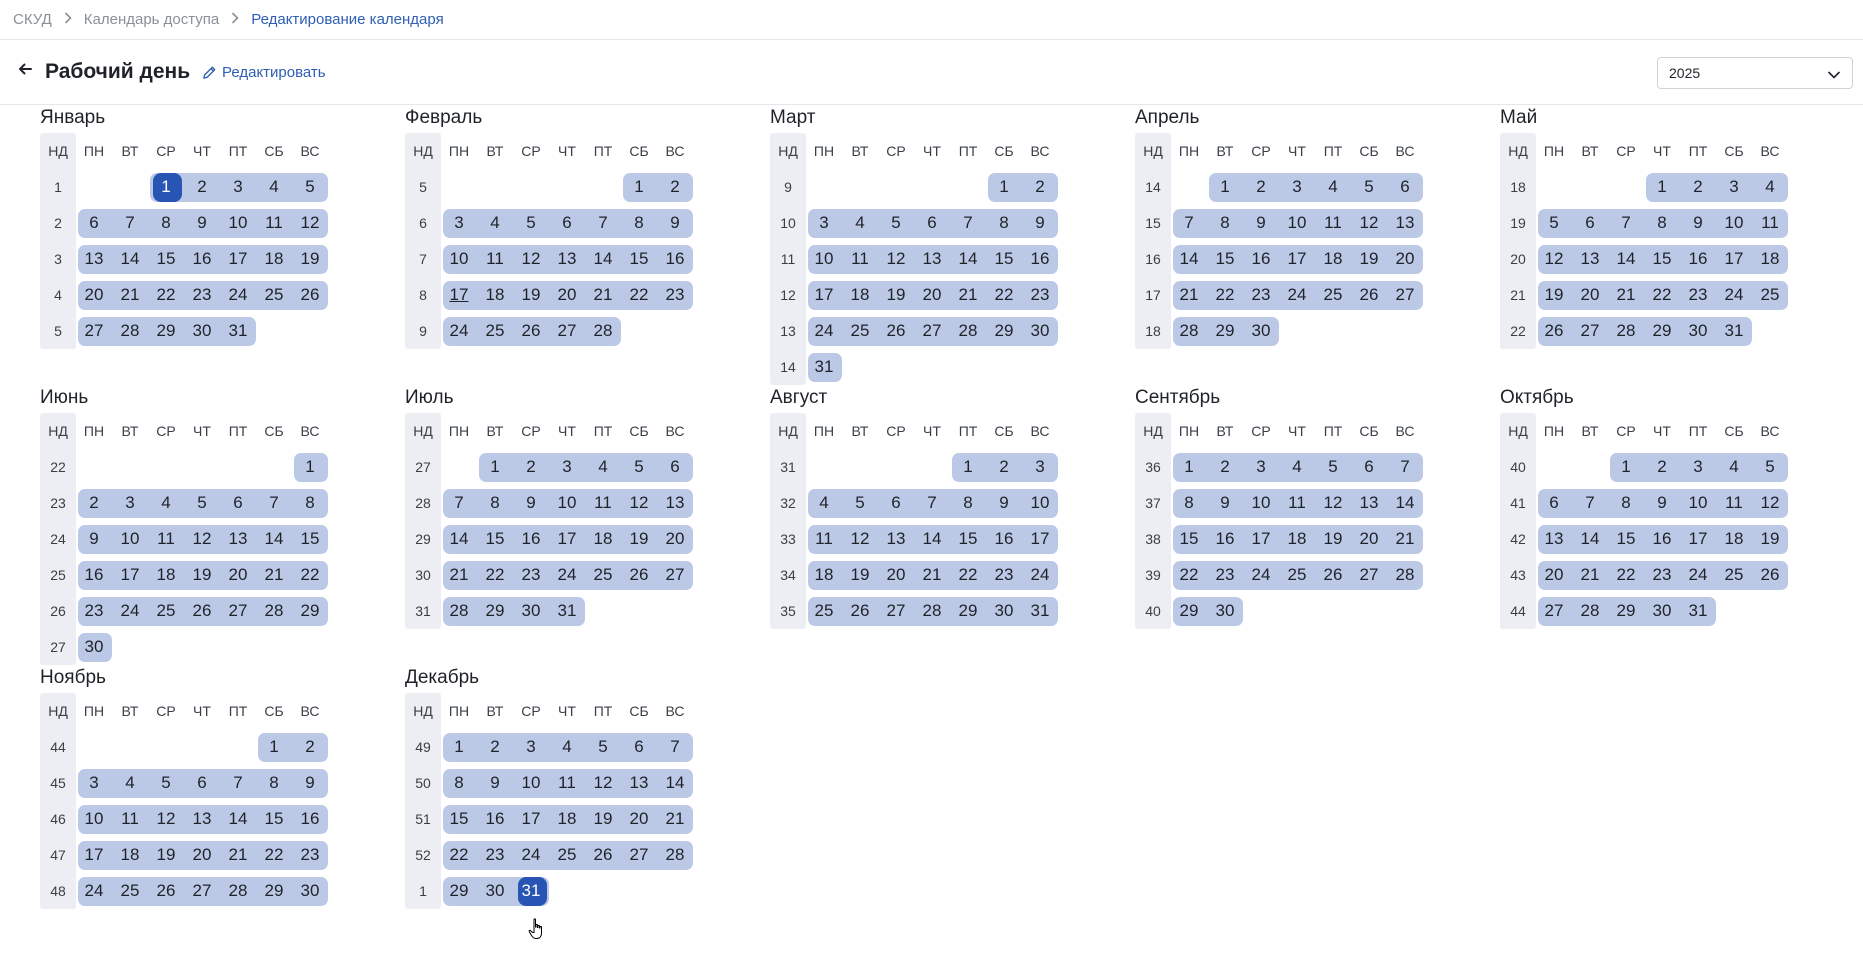  I want to click on breadcrumb-item-skud: СКУД, so click(32, 19).